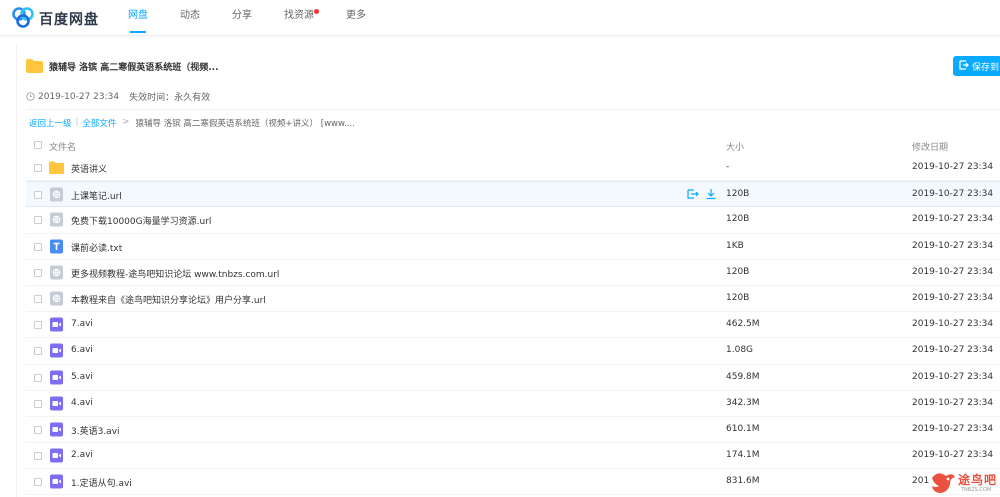 The image size is (1000, 497). I want to click on file-size: 1.08G, so click(740, 350).